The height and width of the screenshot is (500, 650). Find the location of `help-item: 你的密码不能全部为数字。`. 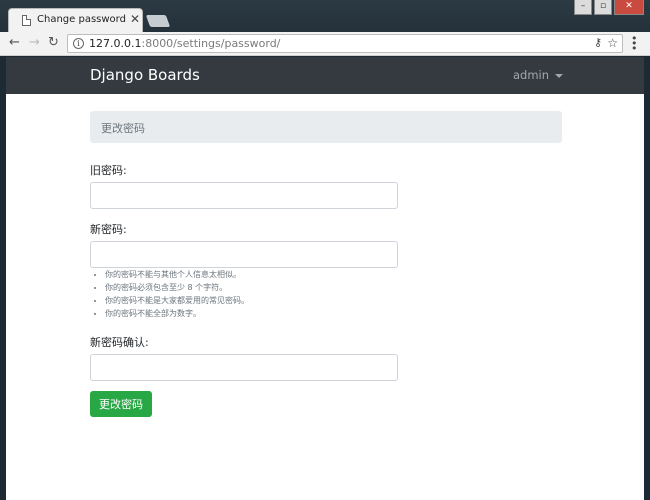

help-item: 你的密码不能全部为数字。 is located at coordinates (177, 313).